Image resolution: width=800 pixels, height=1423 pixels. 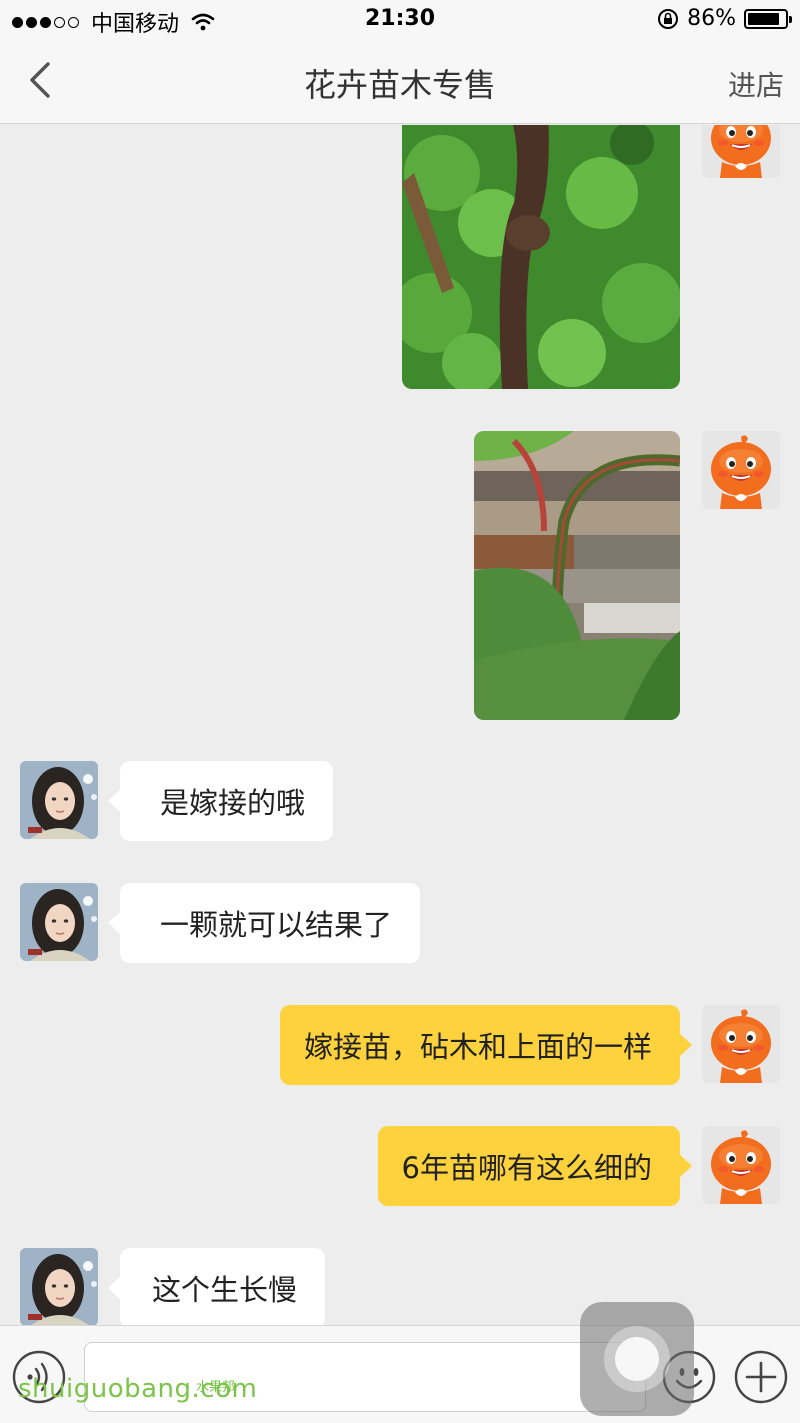 I want to click on battery-fill, so click(x=763, y=18).